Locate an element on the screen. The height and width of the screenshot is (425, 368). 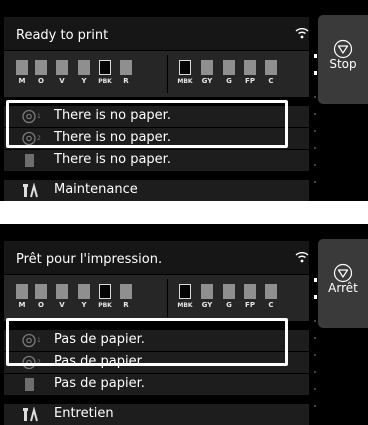
stop-button: Stop is located at coordinates (343, 59).